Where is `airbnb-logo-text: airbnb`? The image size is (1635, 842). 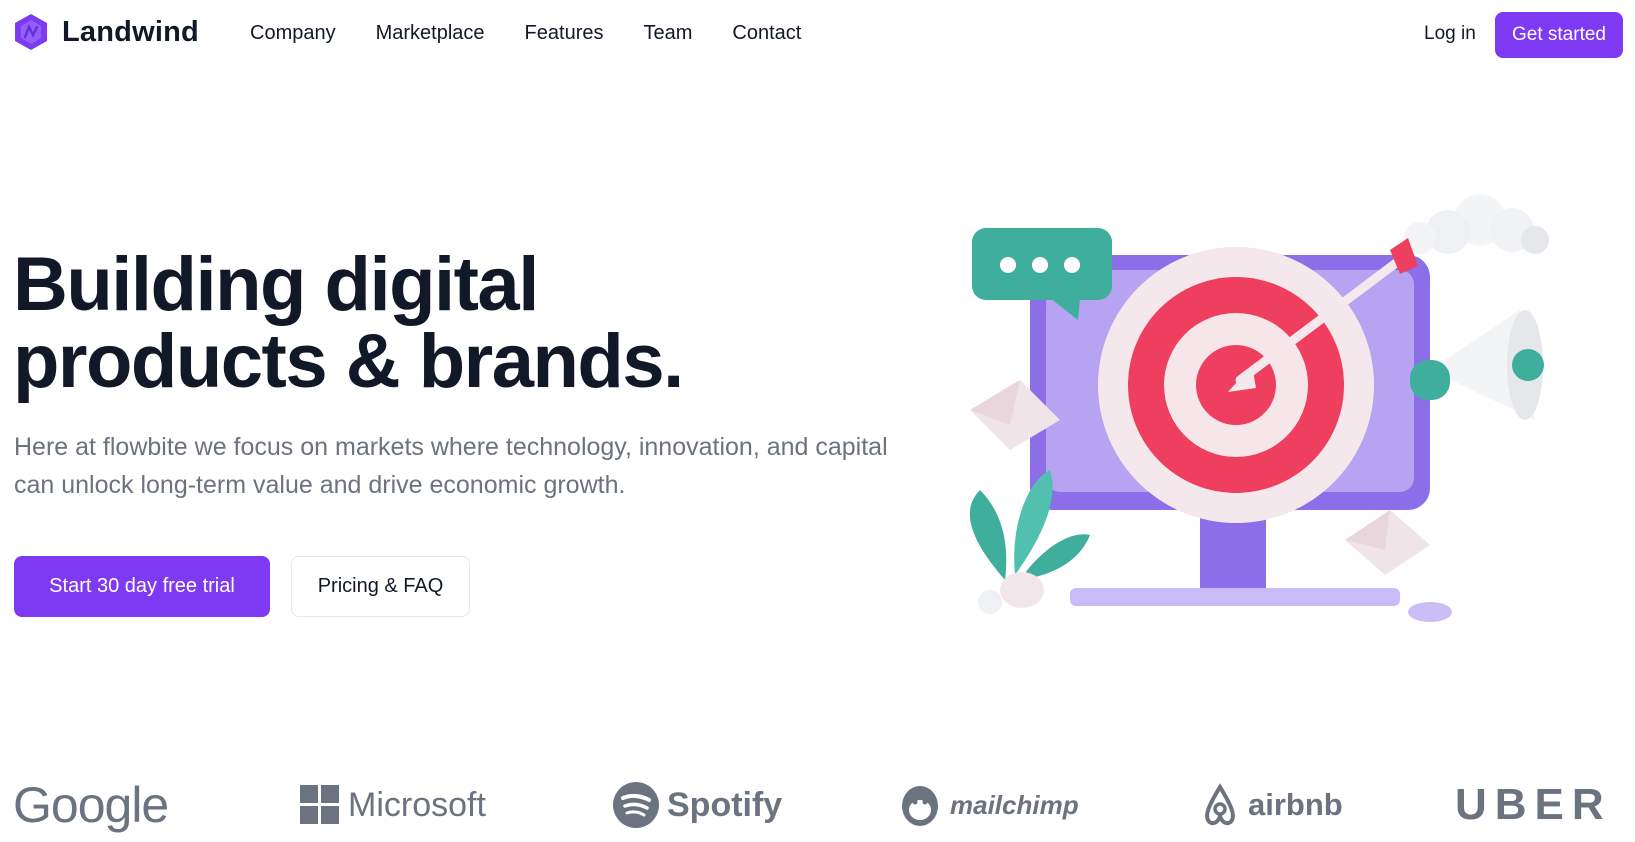
airbnb-logo-text: airbnb is located at coordinates (1295, 804).